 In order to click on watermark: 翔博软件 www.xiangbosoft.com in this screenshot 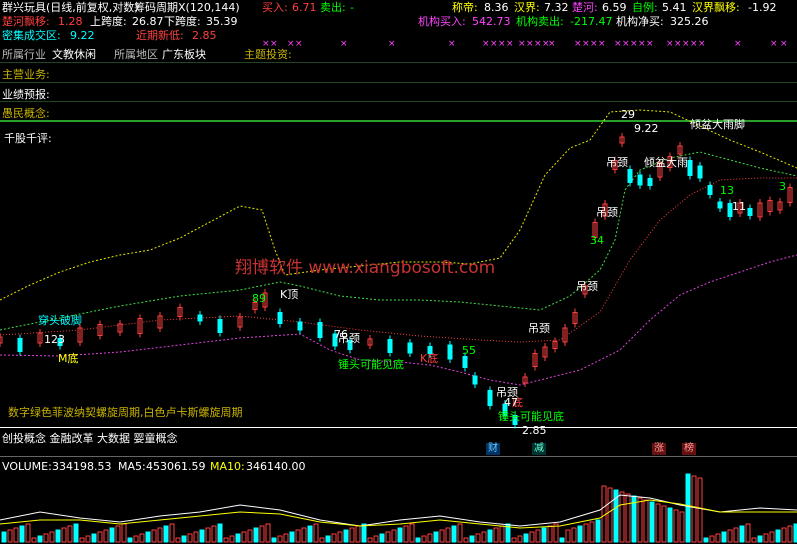, I will do `click(365, 268)`.